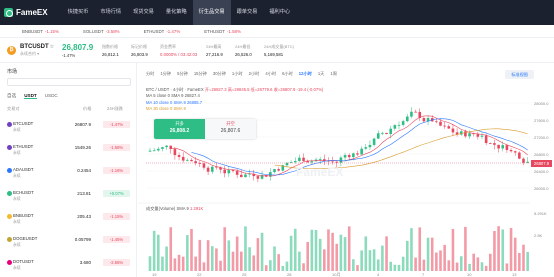 The height and width of the screenshot is (277, 554). Describe the element at coordinates (139, 46) in the screenshot. I see `stat-label: 标记价格` at that location.